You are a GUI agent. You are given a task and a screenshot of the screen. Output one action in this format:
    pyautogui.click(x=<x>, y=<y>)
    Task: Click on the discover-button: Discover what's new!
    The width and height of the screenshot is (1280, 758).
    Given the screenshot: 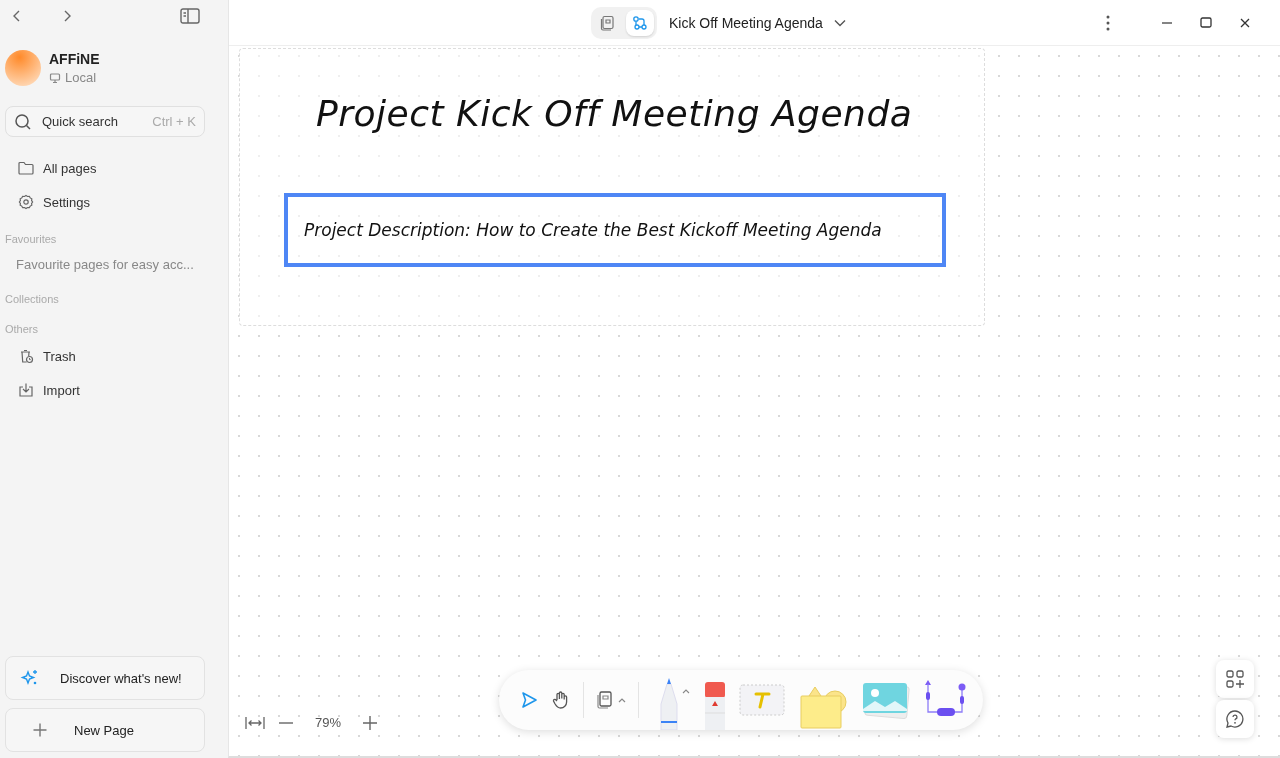 What is the action you would take?
    pyautogui.click(x=105, y=678)
    